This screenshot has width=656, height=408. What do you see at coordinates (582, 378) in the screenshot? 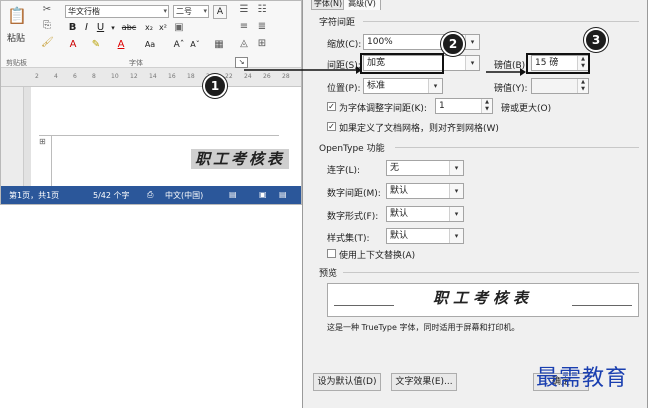
I see `watermark-logo: 最需教育` at bounding box center [582, 378].